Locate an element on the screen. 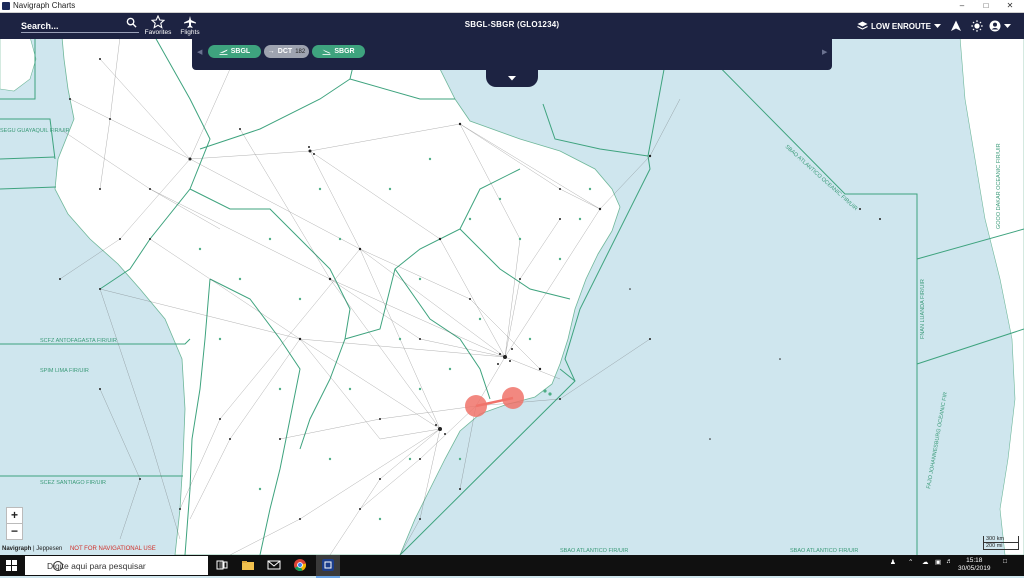  origin-marker is located at coordinates (476, 406).